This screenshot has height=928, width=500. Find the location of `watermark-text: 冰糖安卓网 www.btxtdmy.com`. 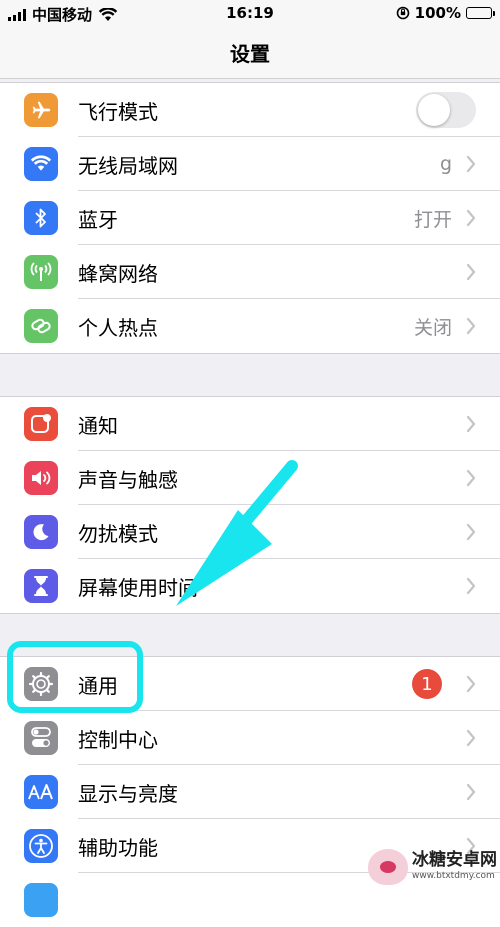

watermark-text: 冰糖安卓网 www.btxtdmy.com is located at coordinates (454, 866).